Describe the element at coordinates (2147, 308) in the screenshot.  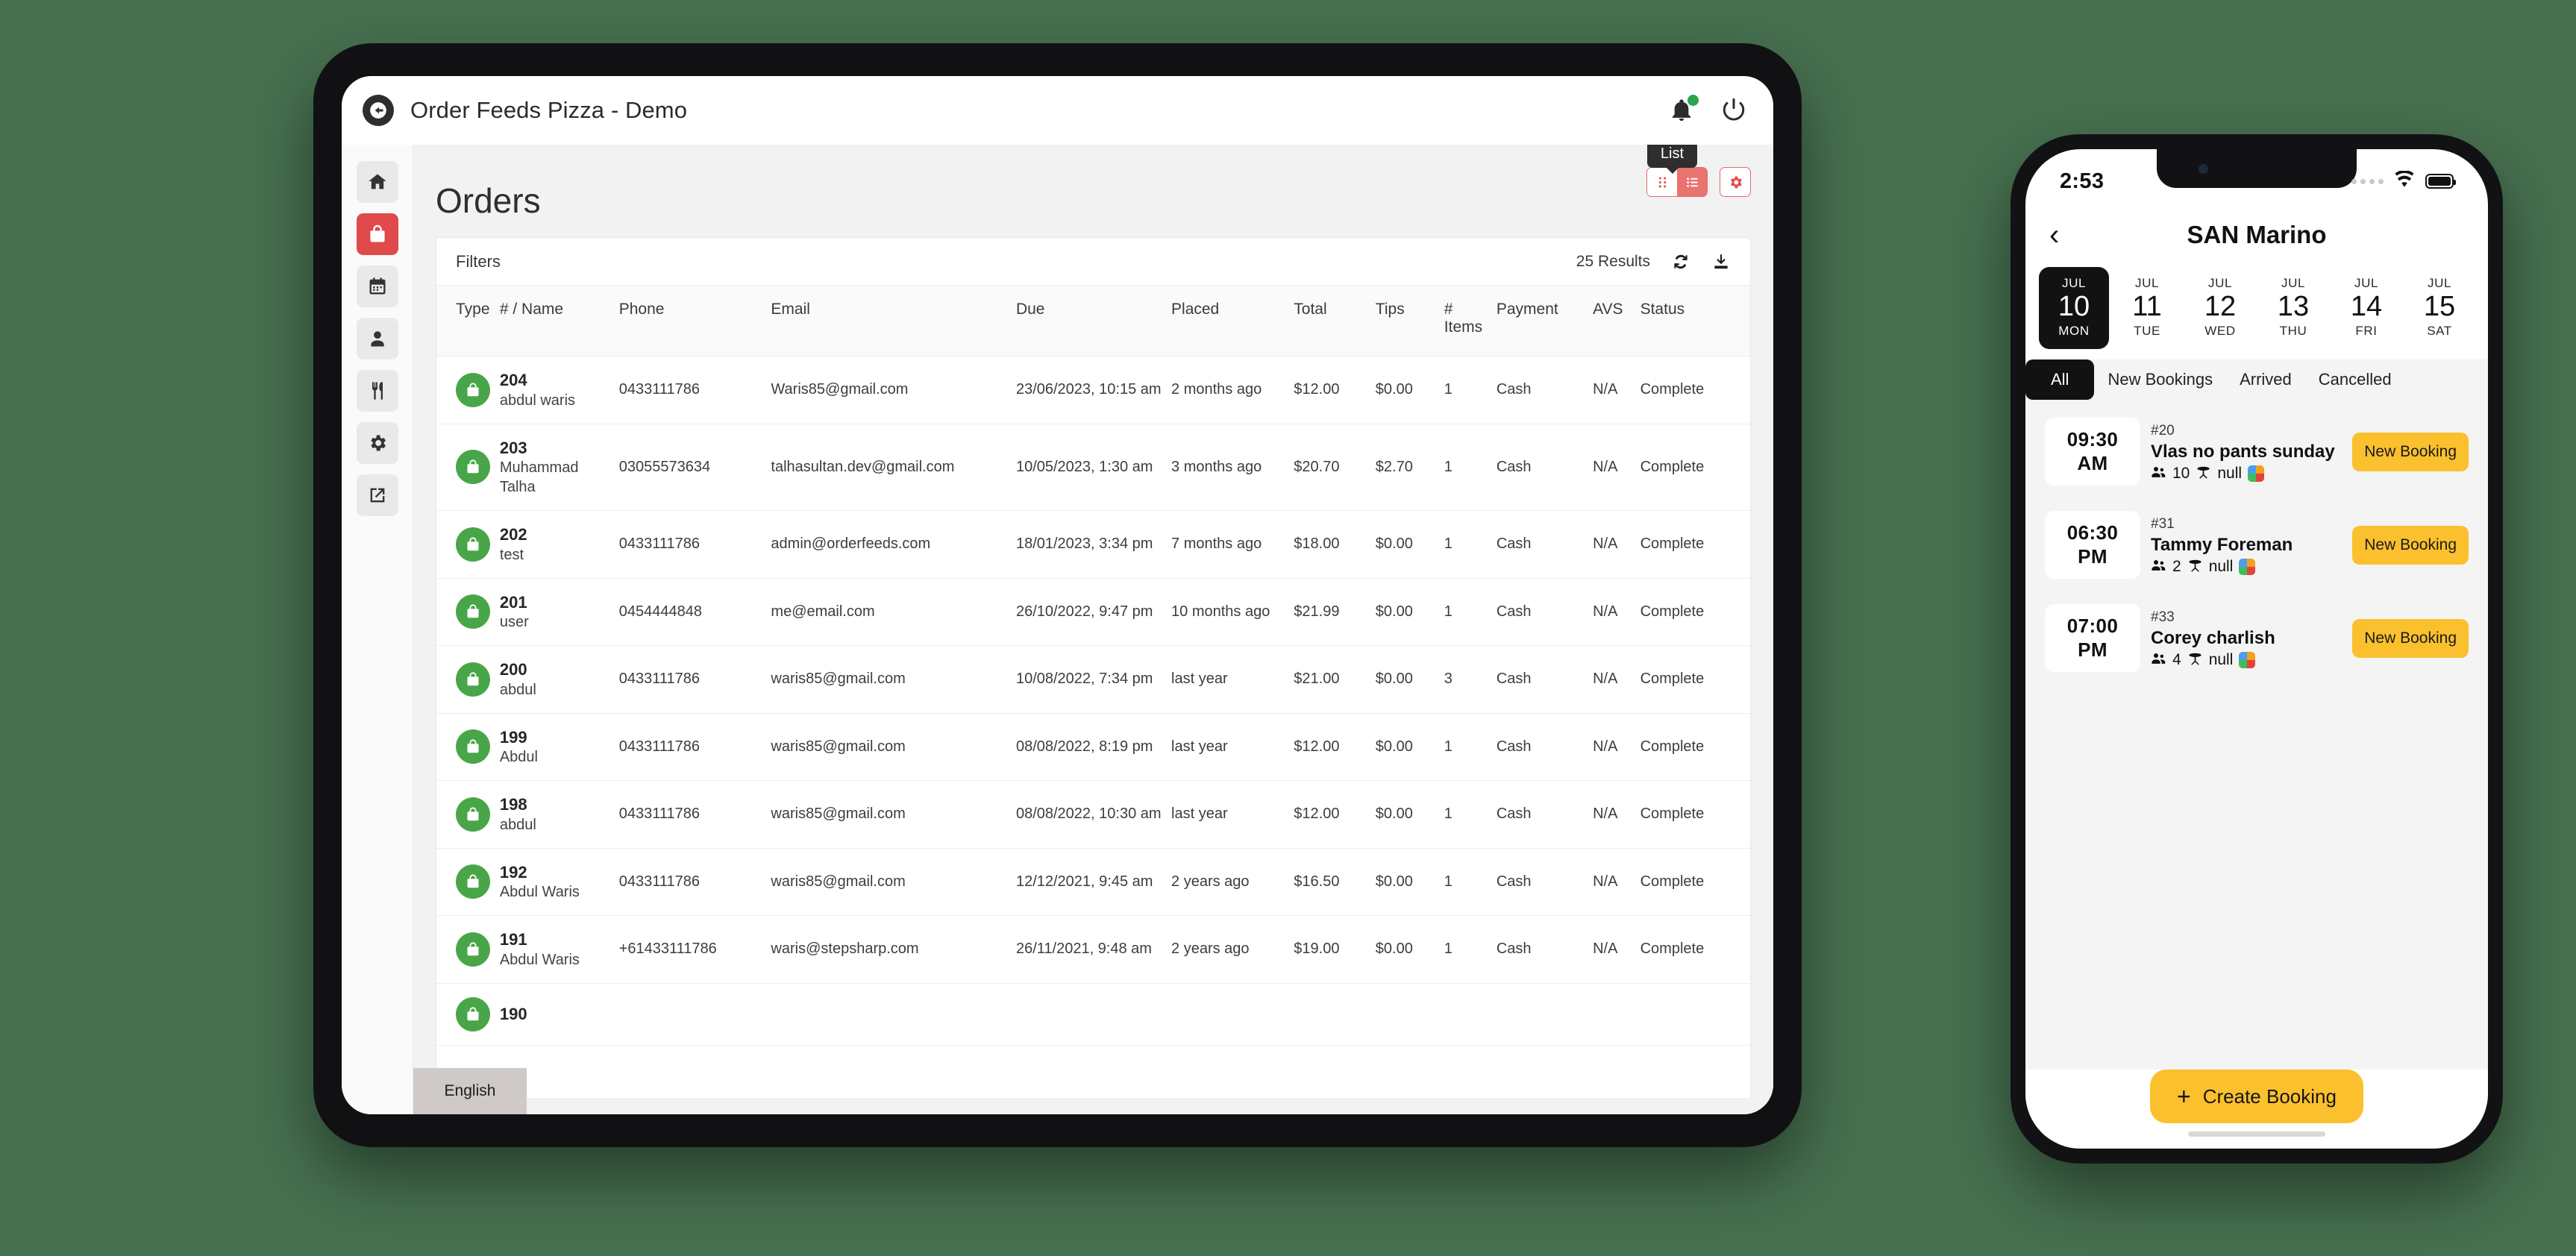
I see `date-chip-11: JUL 11 TUE` at that location.